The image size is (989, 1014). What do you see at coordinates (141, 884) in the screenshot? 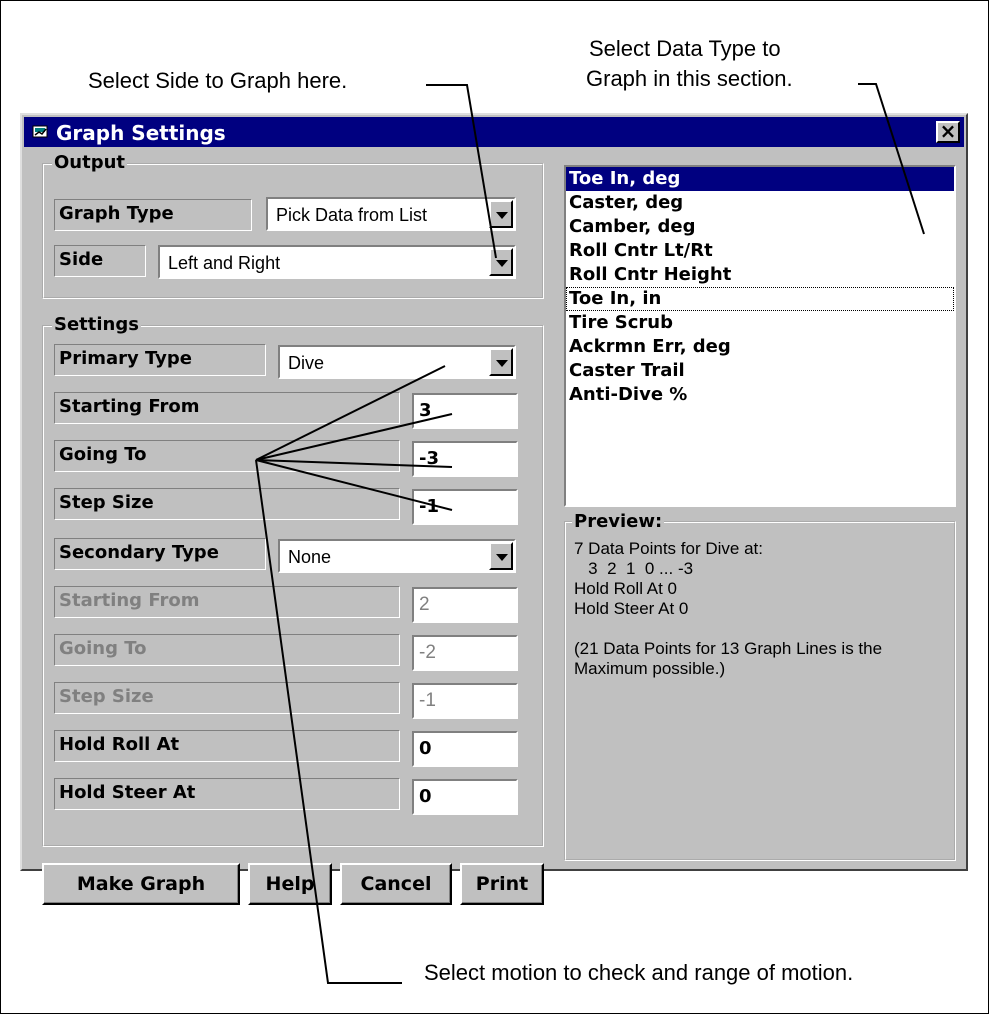
I see `make-graph-button: Make Graph` at bounding box center [141, 884].